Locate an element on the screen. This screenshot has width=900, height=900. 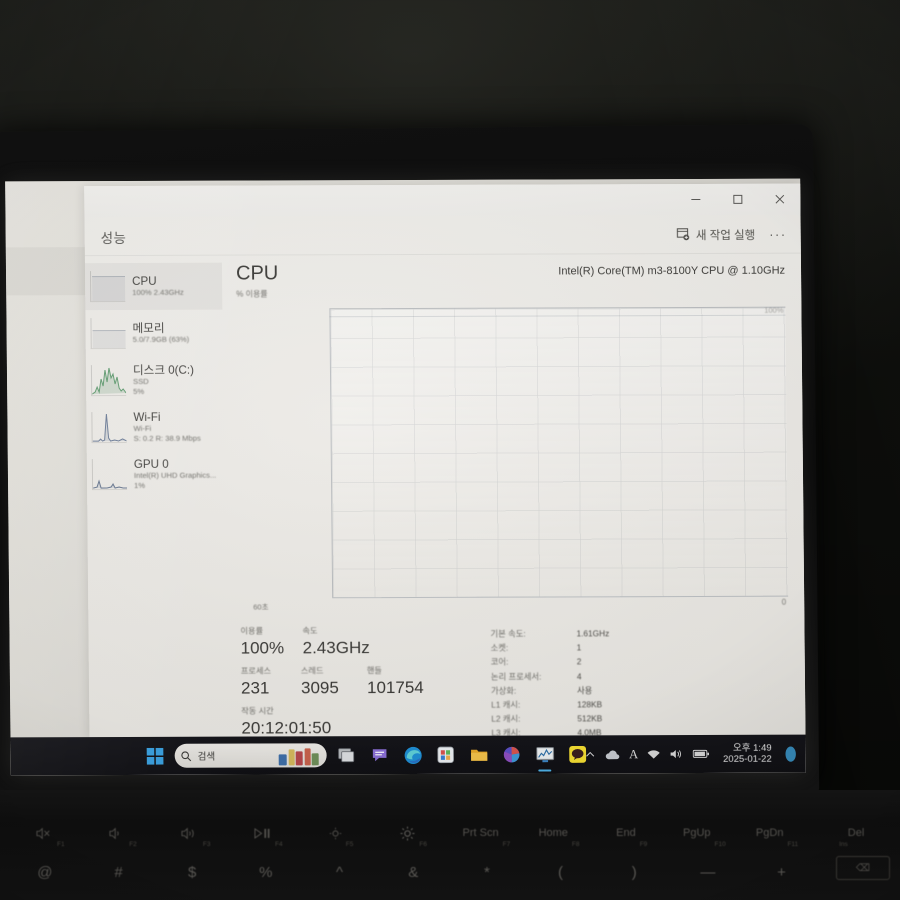
key-3: # is located at coordinates (119, 872).